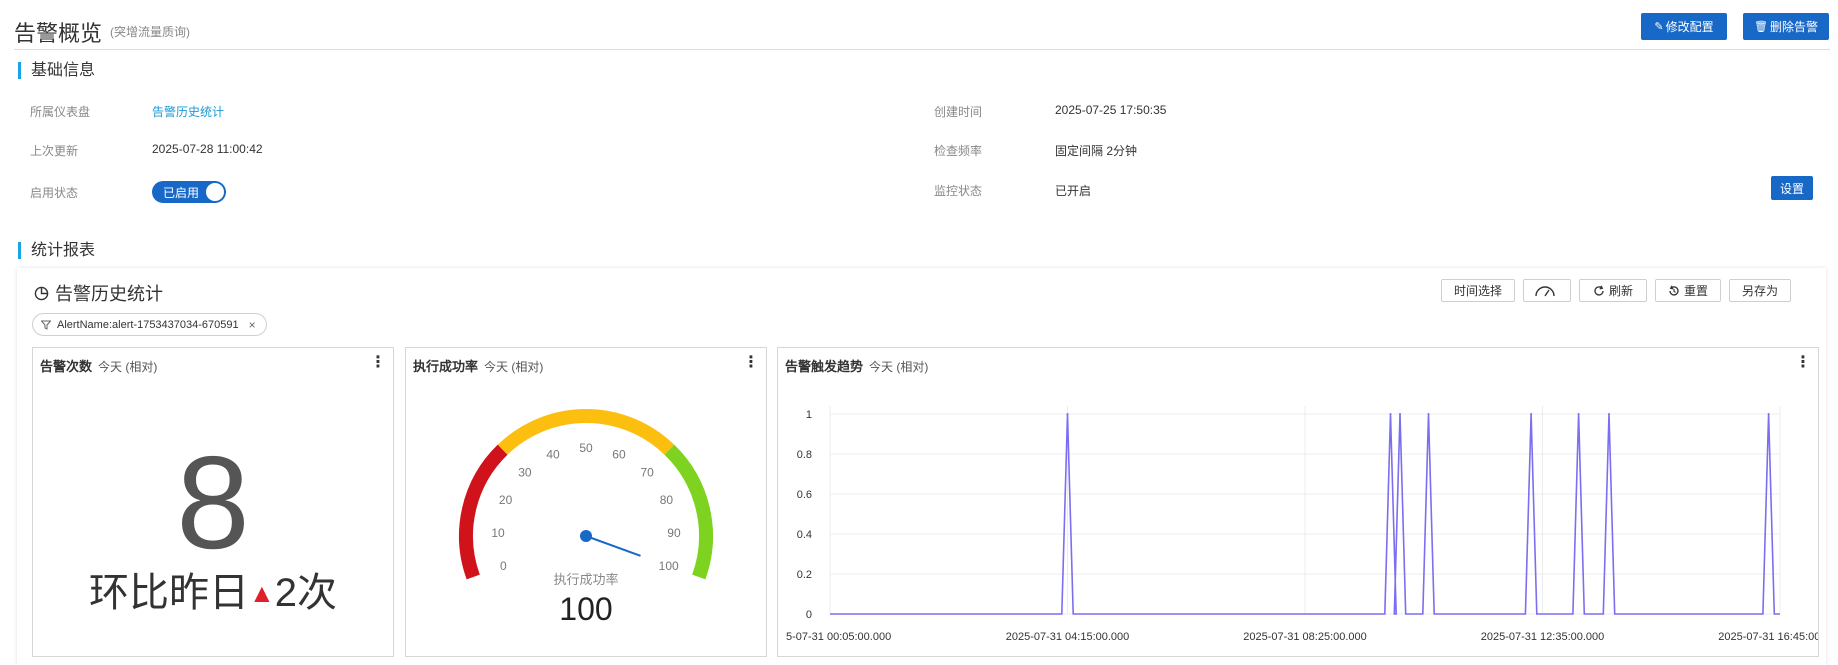 Image resolution: width=1838 pixels, height=665 pixels. I want to click on success-rate-title: 执行成功率 今天 (相对), so click(478, 366).